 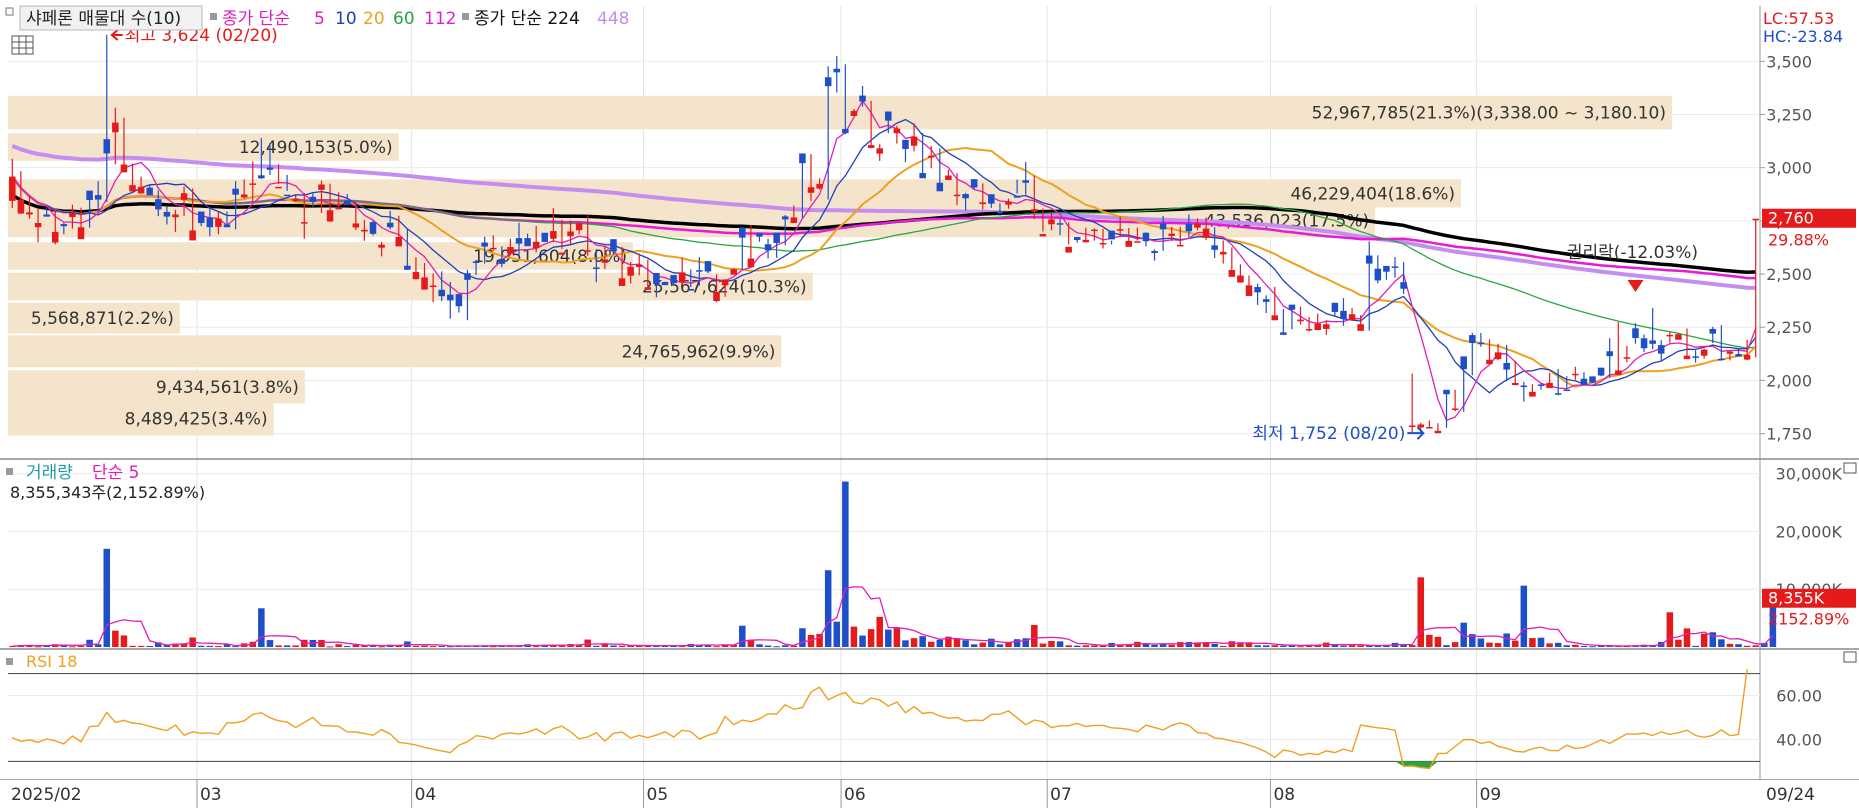 I want to click on volume-pane-close-icon, so click(x=1850, y=468).